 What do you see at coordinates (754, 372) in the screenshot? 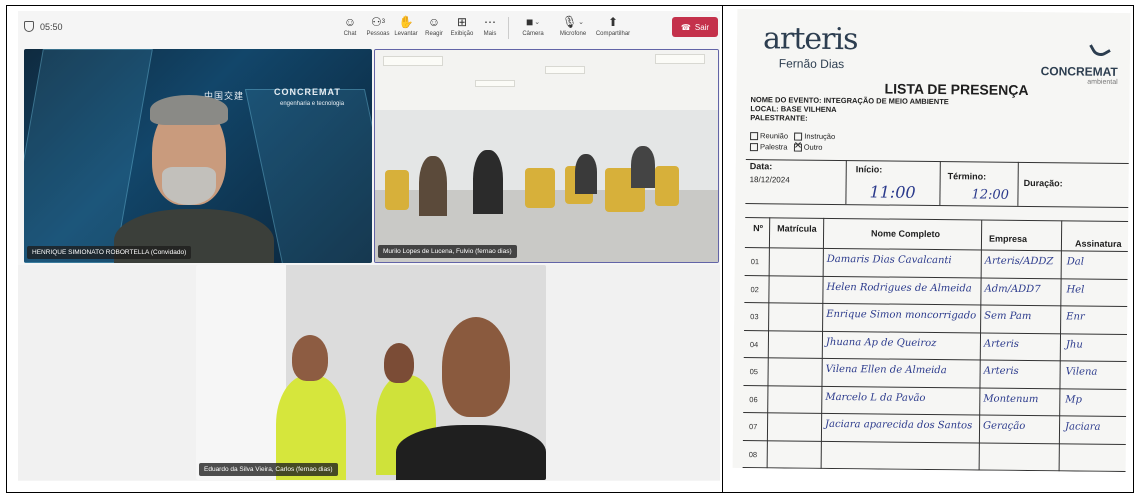
I see `row-number: 05` at bounding box center [754, 372].